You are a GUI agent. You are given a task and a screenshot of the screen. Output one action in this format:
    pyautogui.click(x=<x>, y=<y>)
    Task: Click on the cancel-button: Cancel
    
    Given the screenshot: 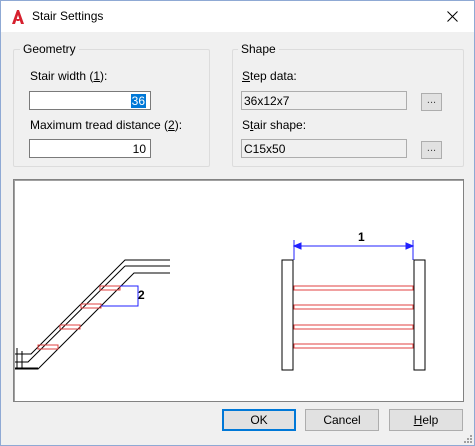 What is the action you would take?
    pyautogui.click(x=342, y=420)
    